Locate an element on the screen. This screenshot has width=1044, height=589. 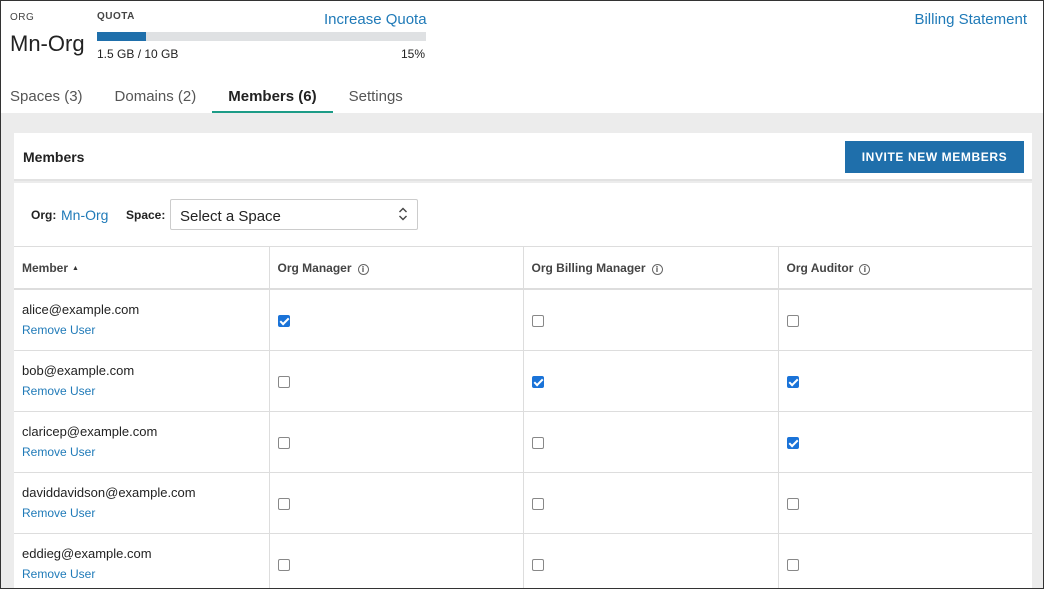
column-header-member: Member ▲ is located at coordinates (142, 268).